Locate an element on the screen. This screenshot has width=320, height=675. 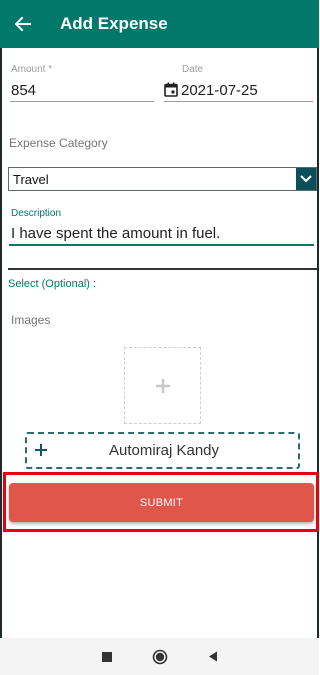
nav-home-button is located at coordinates (160, 657).